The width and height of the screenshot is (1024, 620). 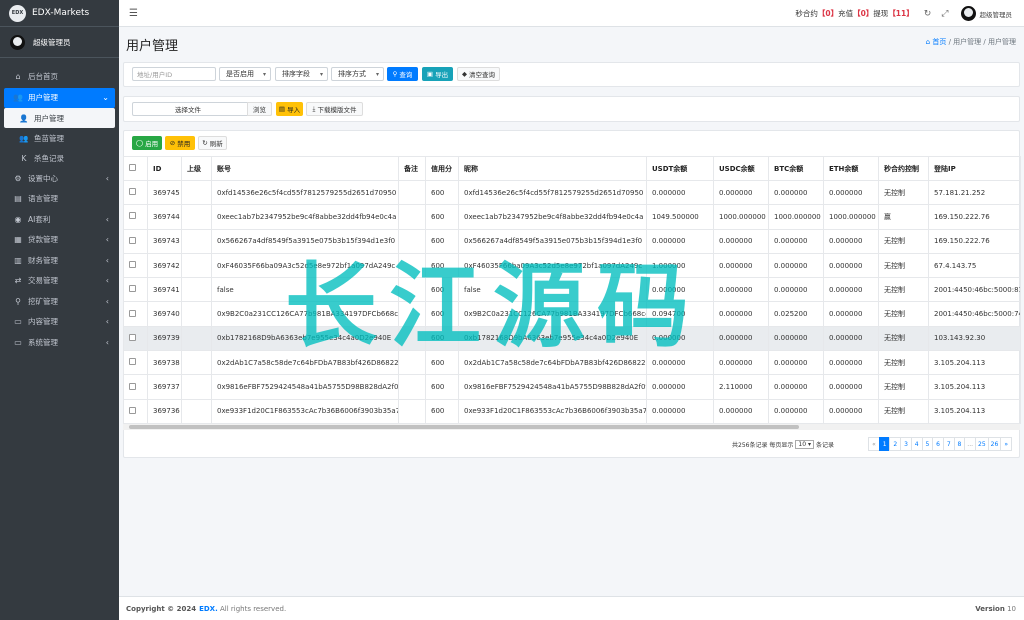 What do you see at coordinates (196, 168) in the screenshot?
I see `column-header: 上级` at bounding box center [196, 168].